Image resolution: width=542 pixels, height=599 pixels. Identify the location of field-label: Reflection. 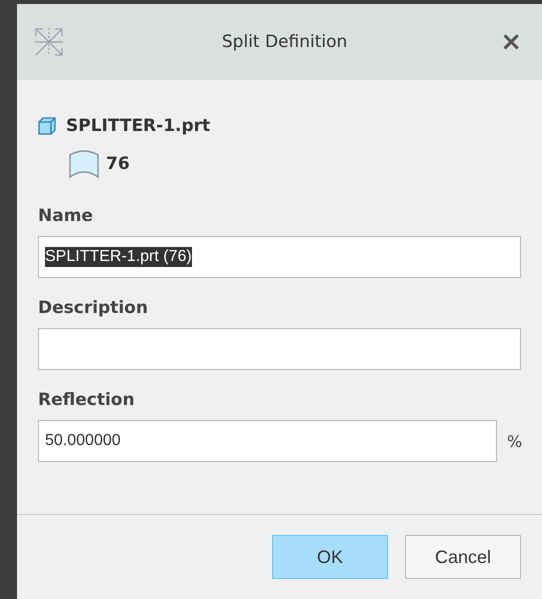
(87, 400).